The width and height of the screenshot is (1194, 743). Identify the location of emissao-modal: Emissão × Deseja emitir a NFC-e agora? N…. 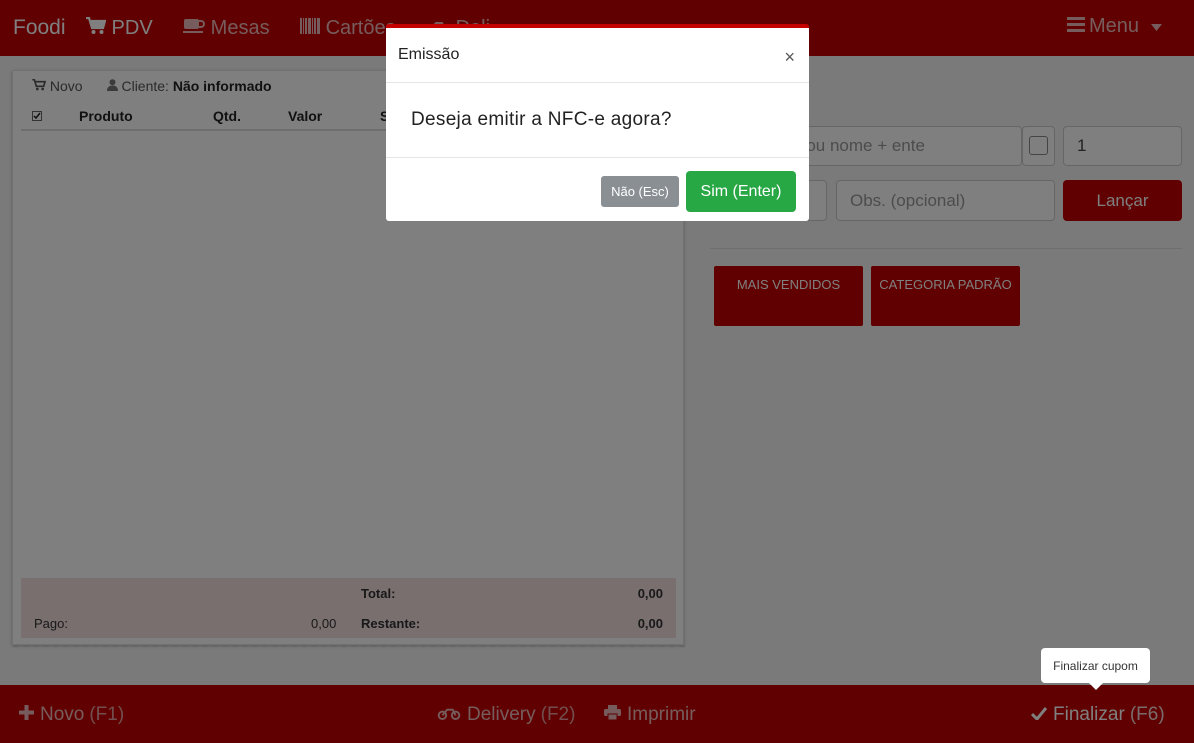
(597, 122).